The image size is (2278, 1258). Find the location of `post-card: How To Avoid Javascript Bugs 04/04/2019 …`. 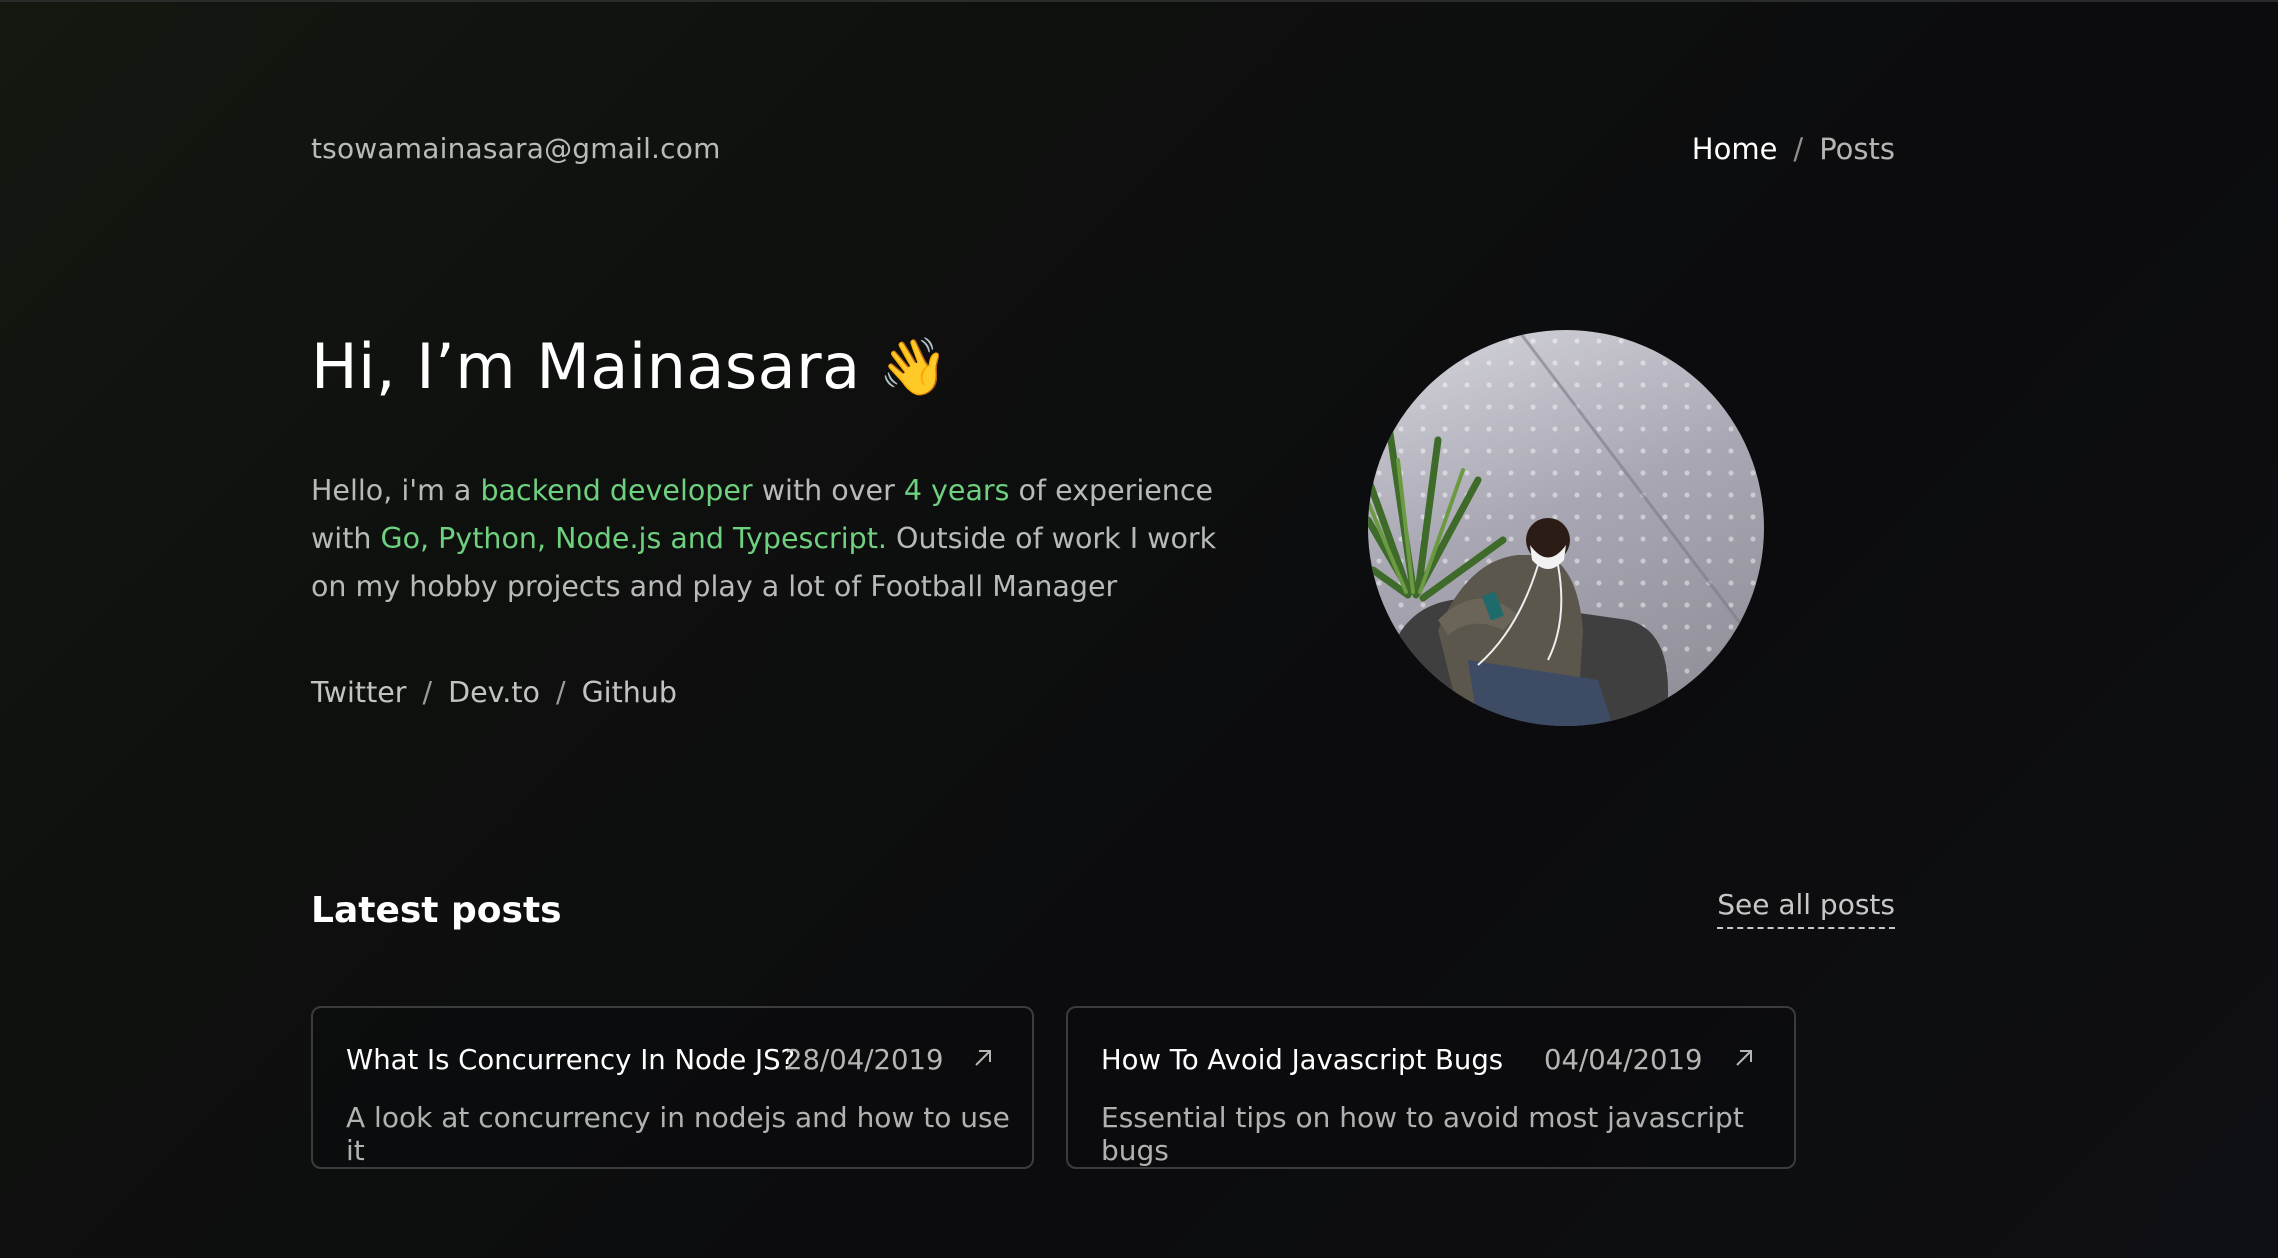

post-card: How To Avoid Javascript Bugs 04/04/2019 … is located at coordinates (1431, 1087).